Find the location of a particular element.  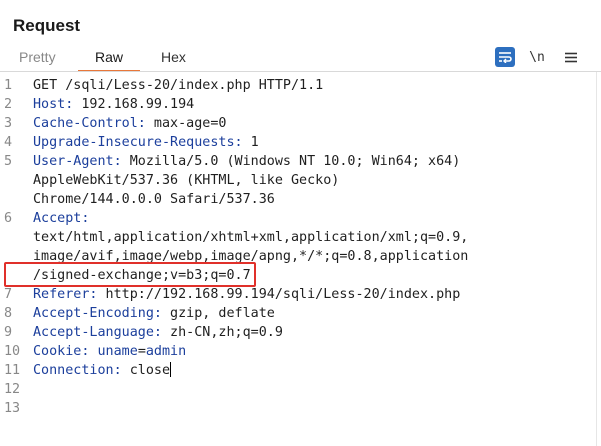

line-code: Accept-Encoding: gzip, deflate is located at coordinates (154, 313).